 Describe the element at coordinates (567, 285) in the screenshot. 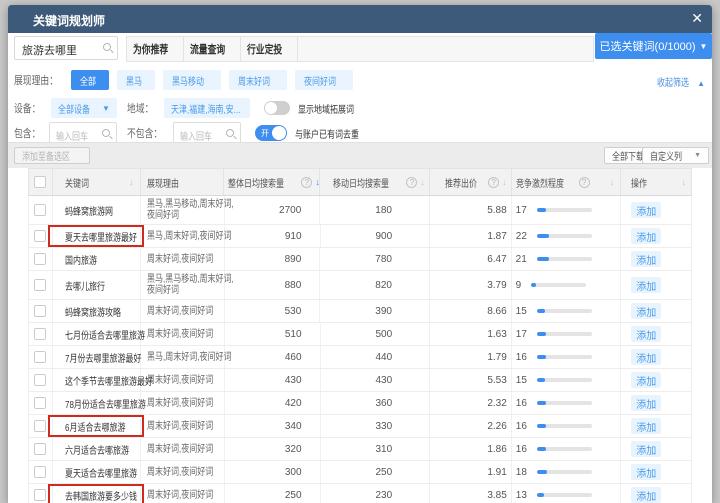

I see `competition-cell: 9` at that location.